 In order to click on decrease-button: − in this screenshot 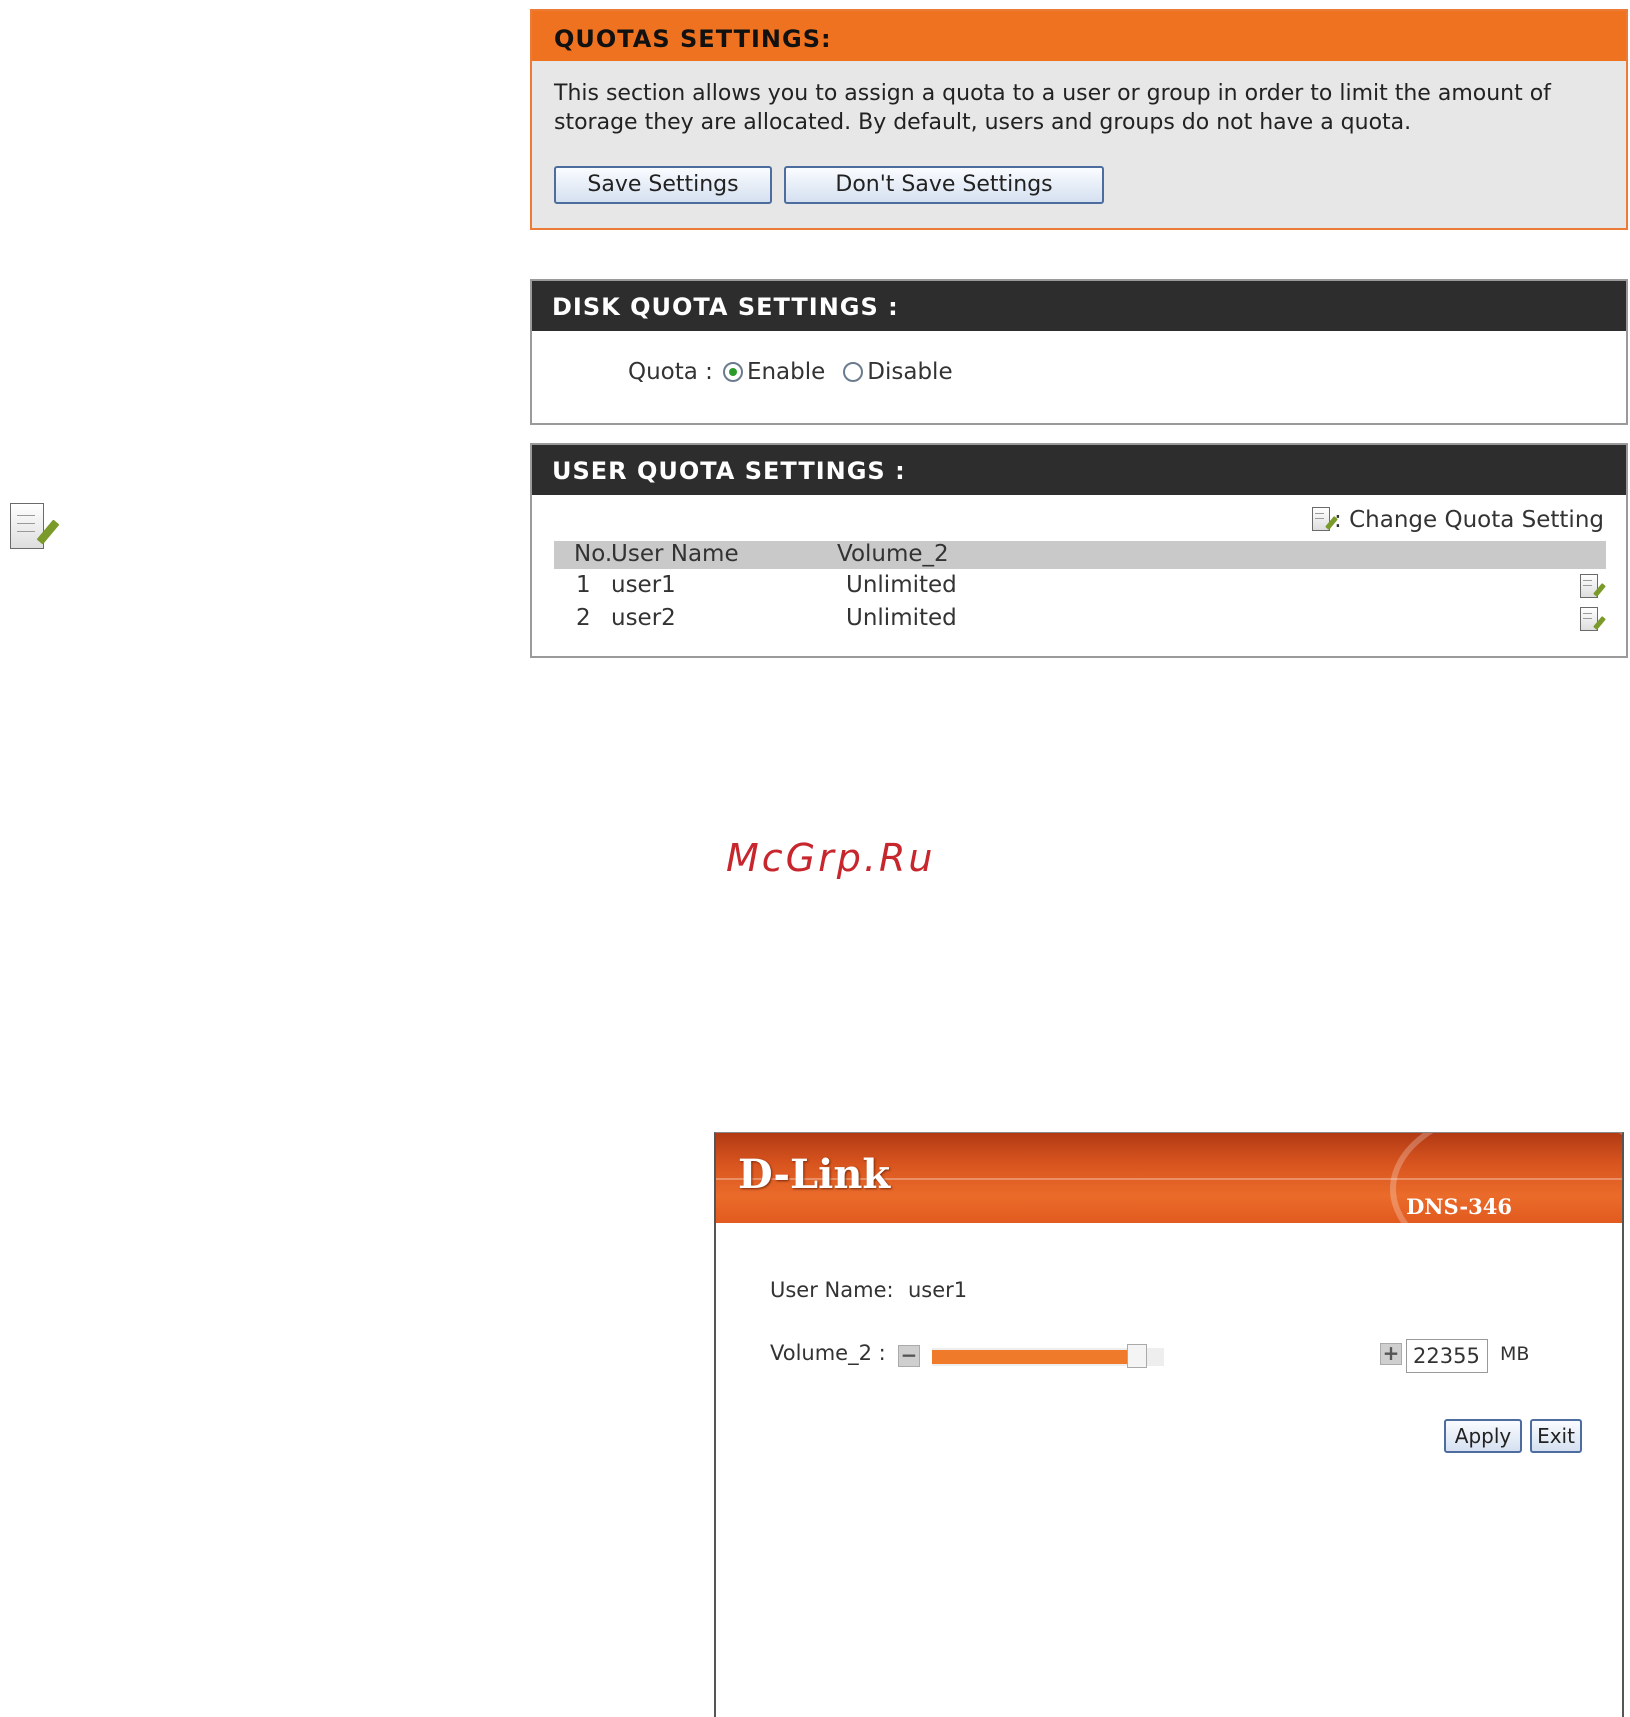, I will do `click(909, 1356)`.